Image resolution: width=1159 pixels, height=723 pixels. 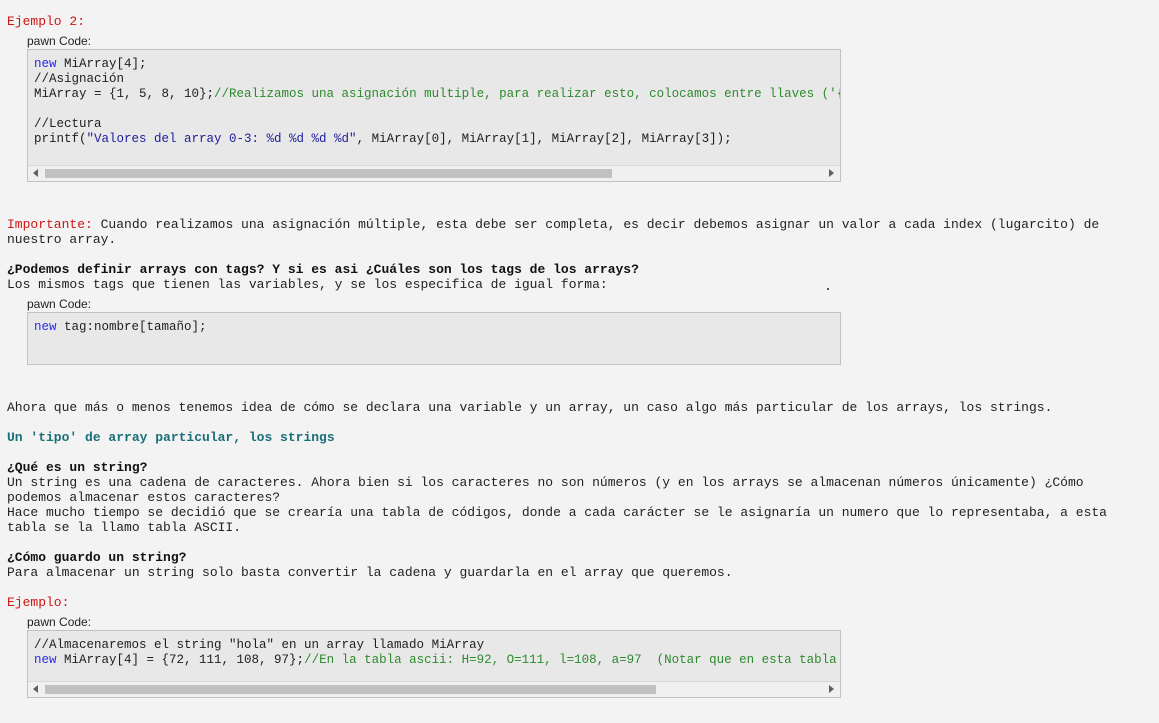 I want to click on code-text: MiArray[4];, so click(x=101, y=64).